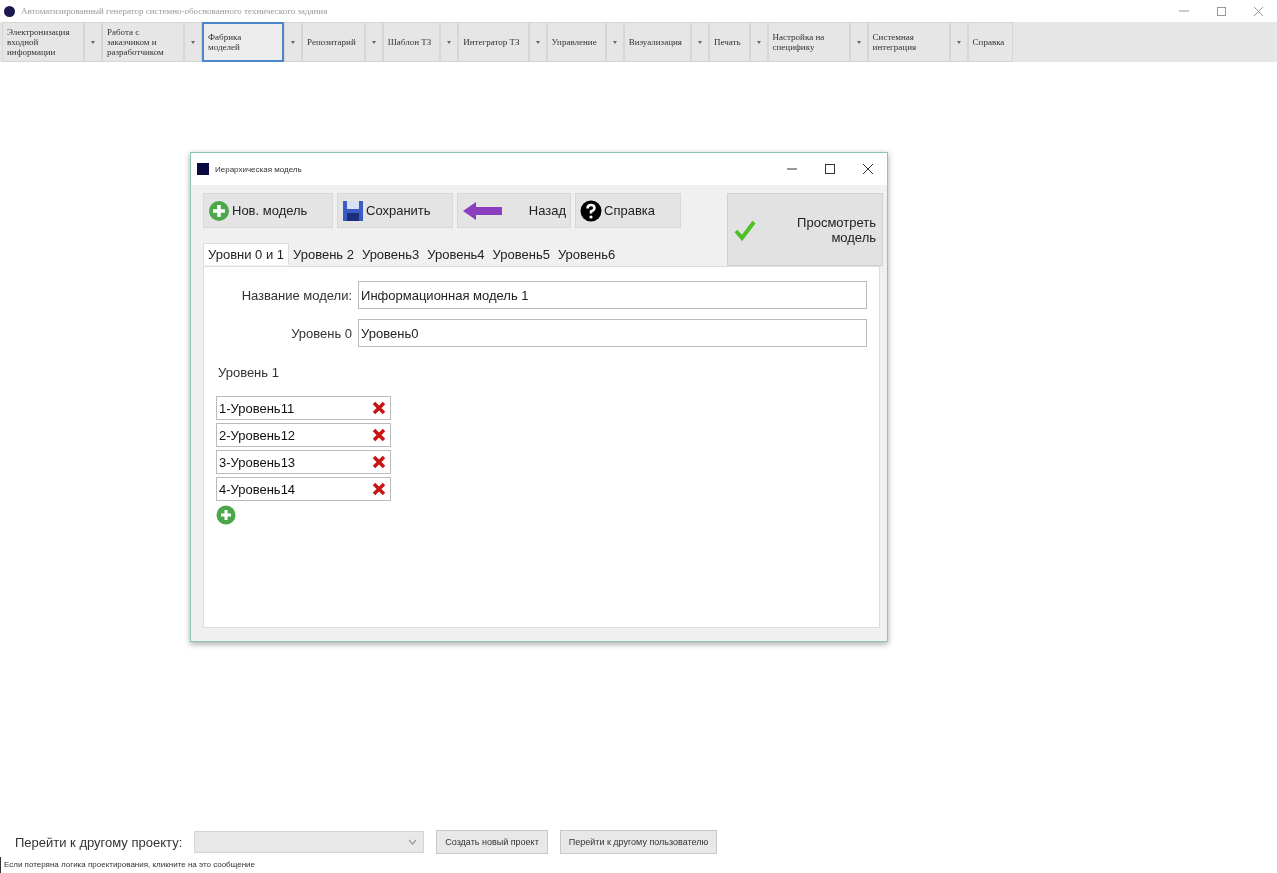 The width and height of the screenshot is (1277, 873). What do you see at coordinates (309, 842) in the screenshot?
I see `project-dropdown` at bounding box center [309, 842].